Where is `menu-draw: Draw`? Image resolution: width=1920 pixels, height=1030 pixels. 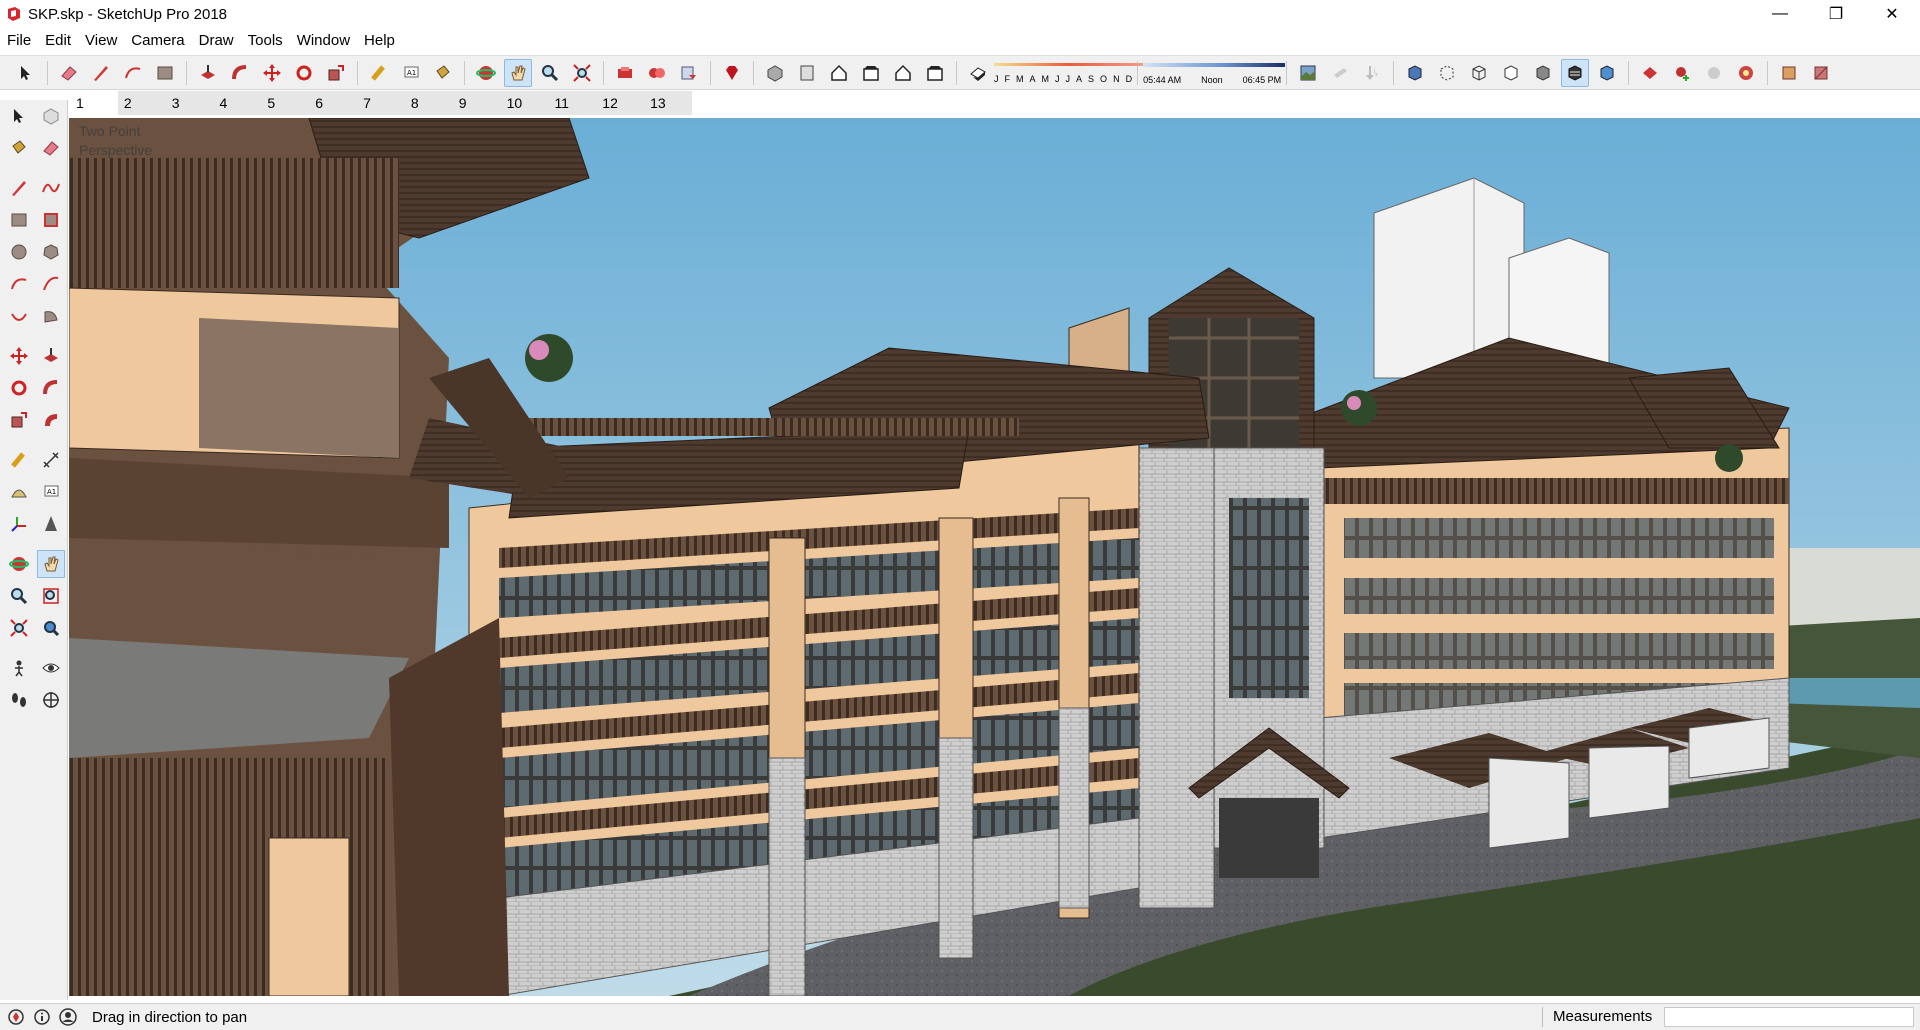
menu-draw: Draw is located at coordinates (216, 41).